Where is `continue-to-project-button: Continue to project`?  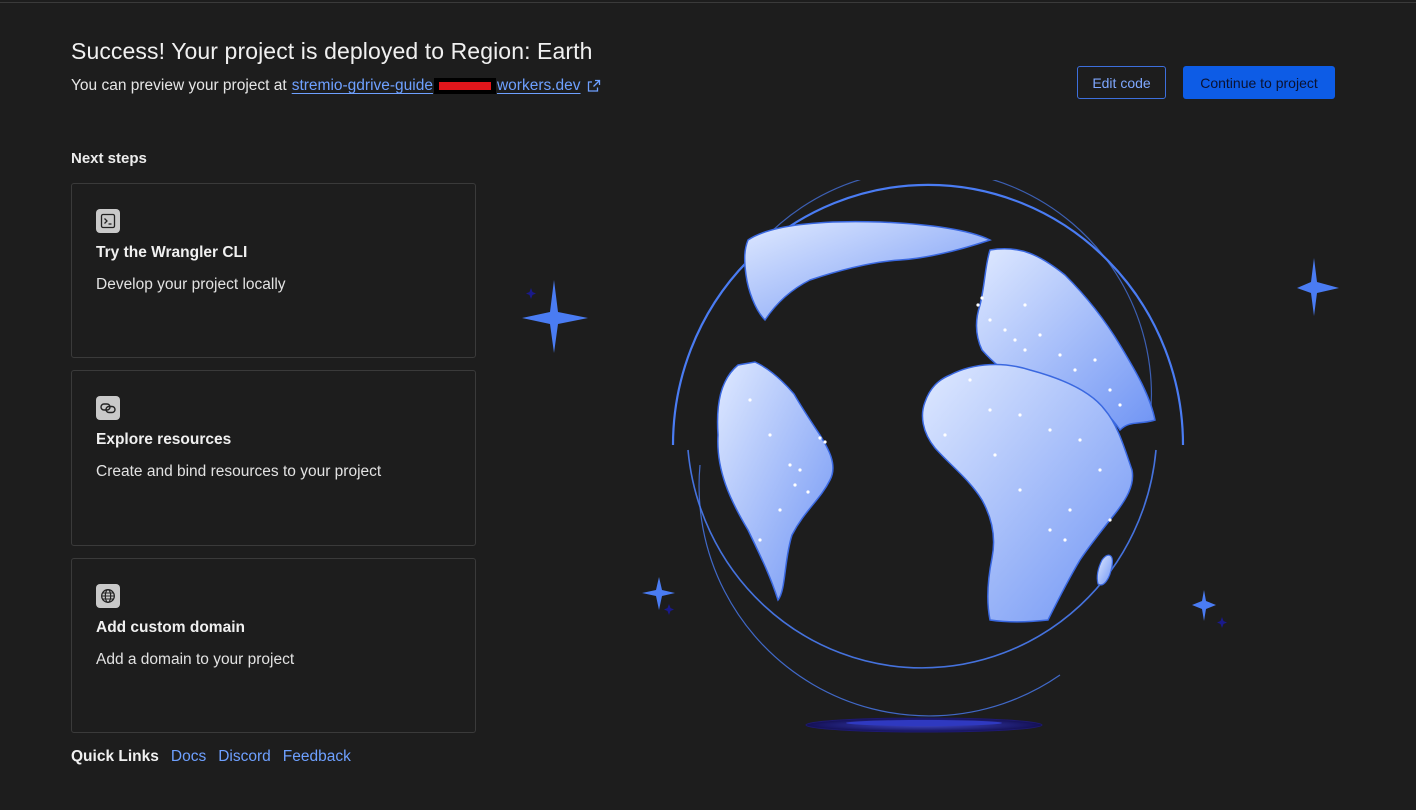 continue-to-project-button: Continue to project is located at coordinates (1259, 82).